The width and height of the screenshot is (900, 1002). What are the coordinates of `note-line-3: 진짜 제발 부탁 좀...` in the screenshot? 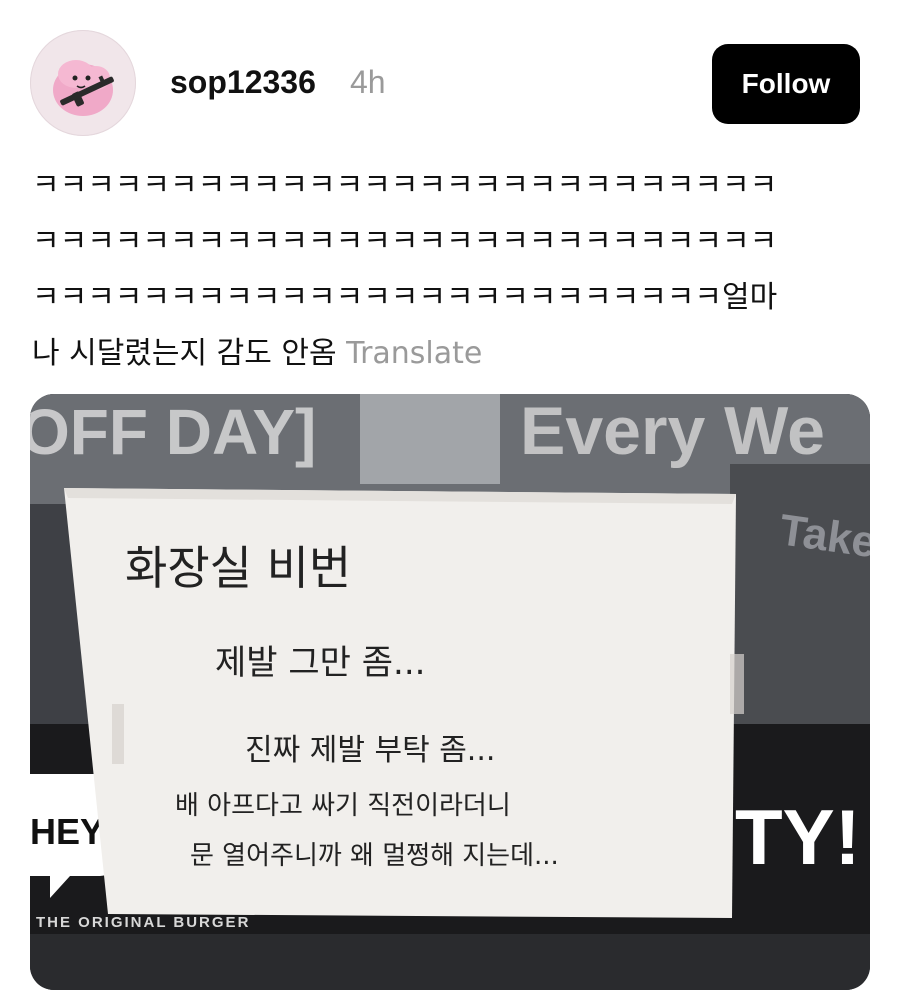 It's located at (370, 750).